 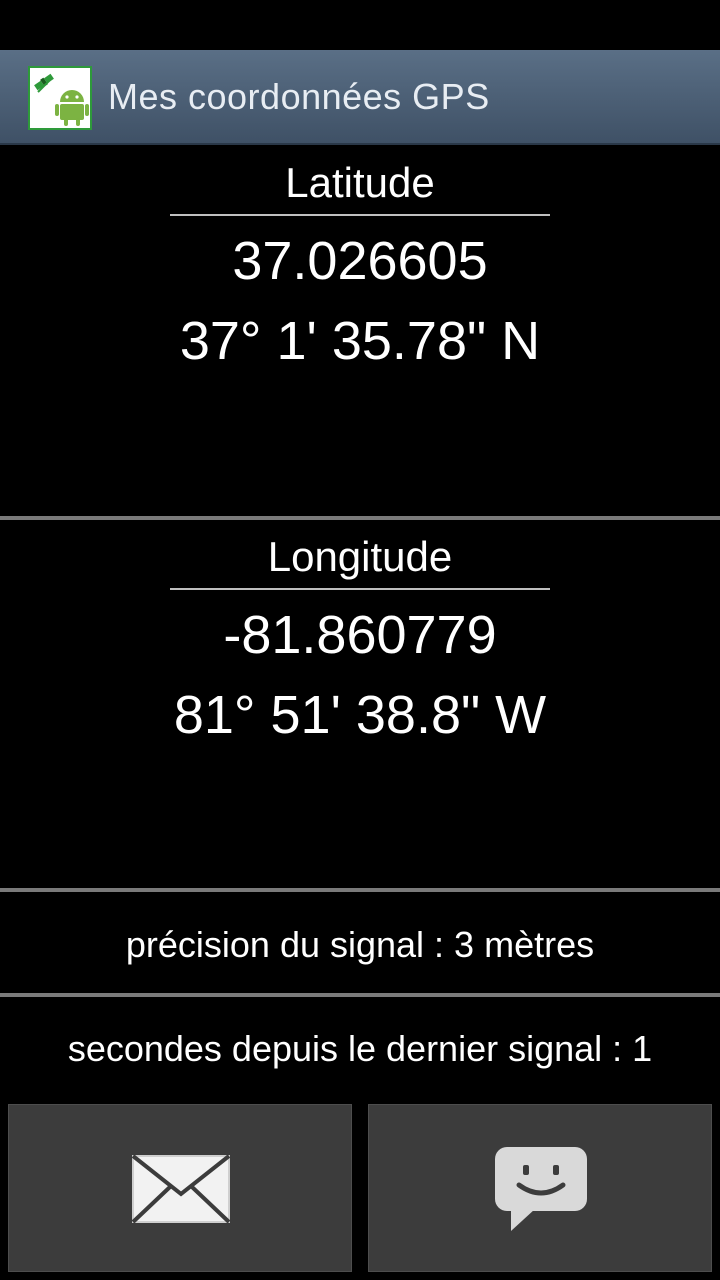 I want to click on latitude-decimal: 37.026605, so click(x=360, y=261).